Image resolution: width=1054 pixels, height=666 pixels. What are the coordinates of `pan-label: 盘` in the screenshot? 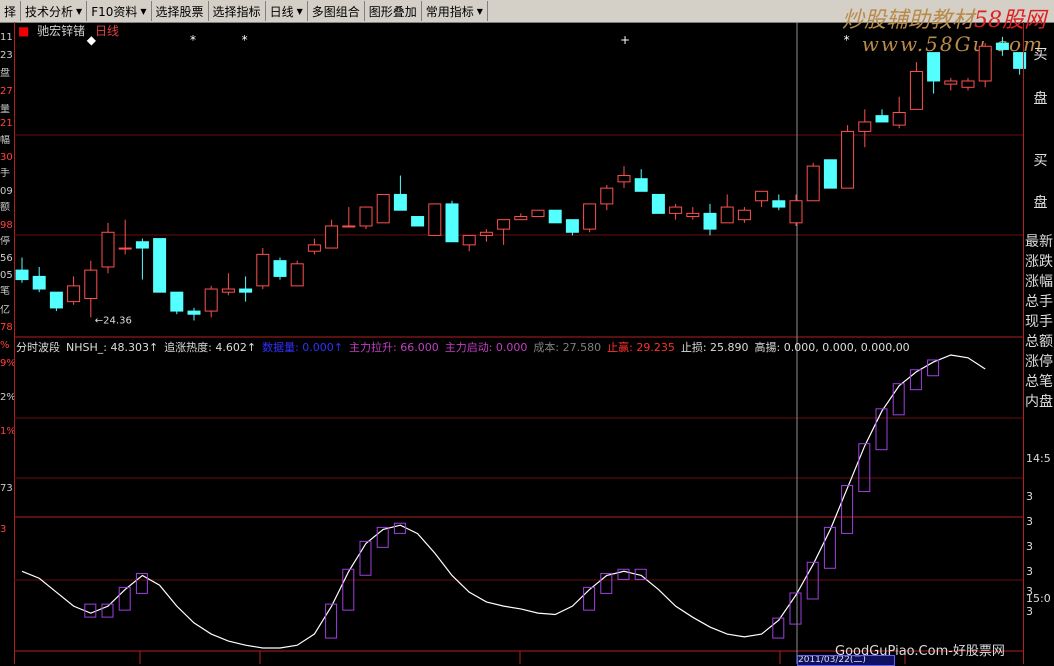 It's located at (1040, 99).